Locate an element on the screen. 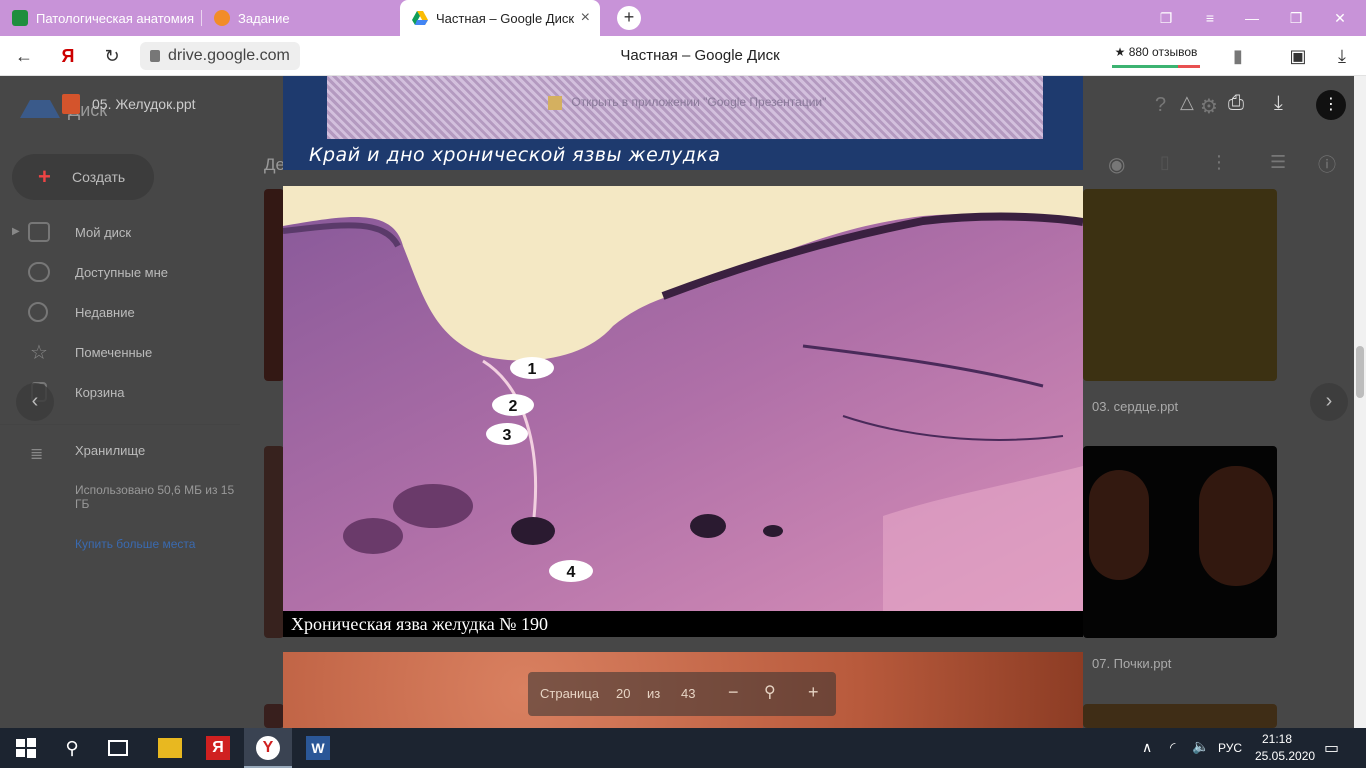 The height and width of the screenshot is (768, 1366). marker-3: 3 is located at coordinates (507, 434).